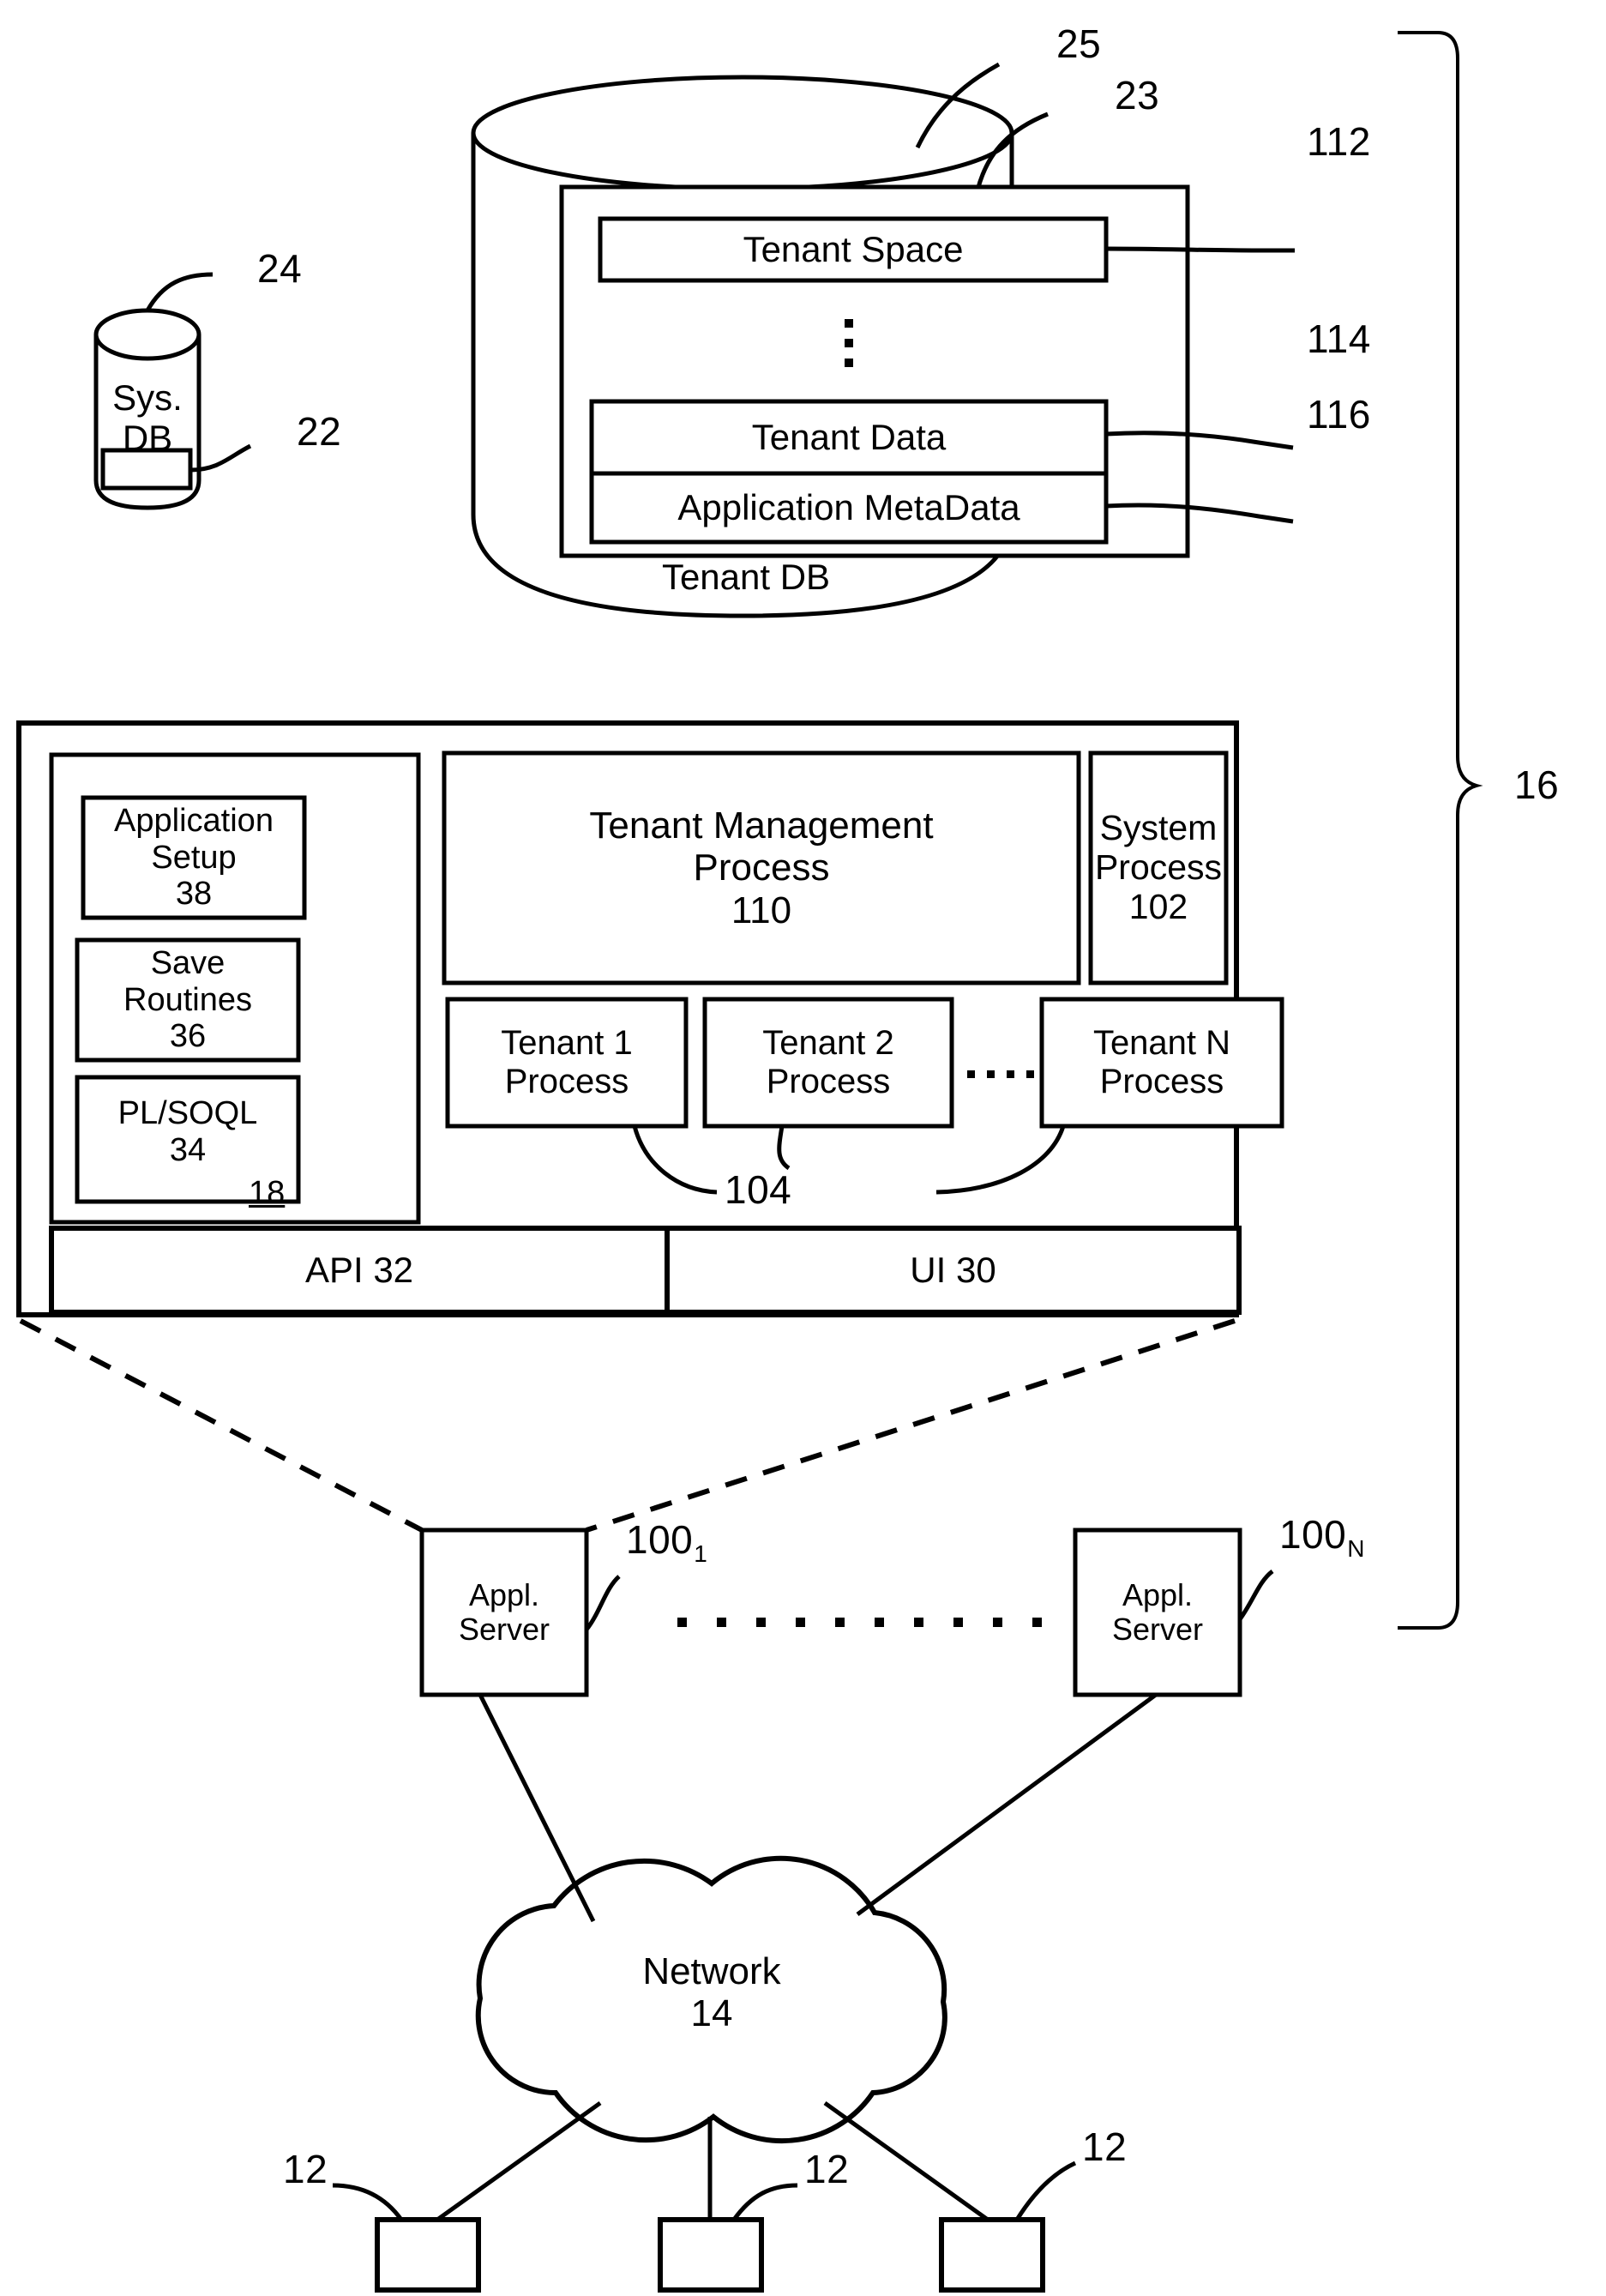  What do you see at coordinates (1045, 2190) in the screenshot?
I see `leader-line-12-c` at bounding box center [1045, 2190].